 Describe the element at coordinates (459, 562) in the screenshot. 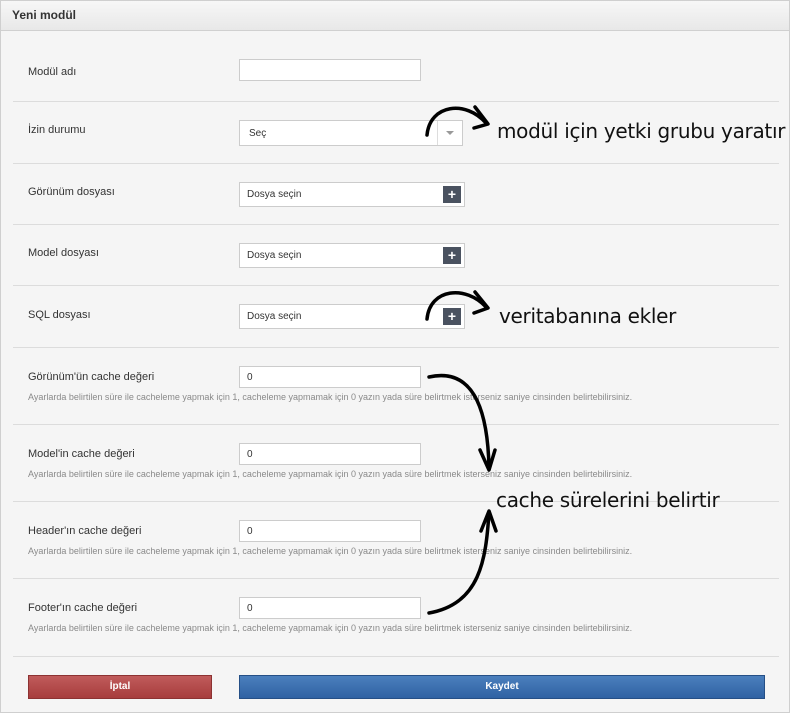

I see `cache-arrow-lower` at that location.